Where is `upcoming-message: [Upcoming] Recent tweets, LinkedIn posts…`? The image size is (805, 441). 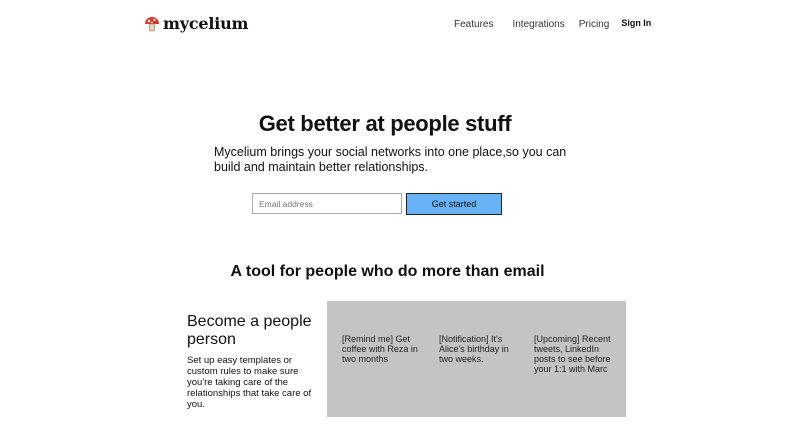 upcoming-message: [Upcoming] Recent tweets, LinkedIn posts… is located at coordinates (572, 354).